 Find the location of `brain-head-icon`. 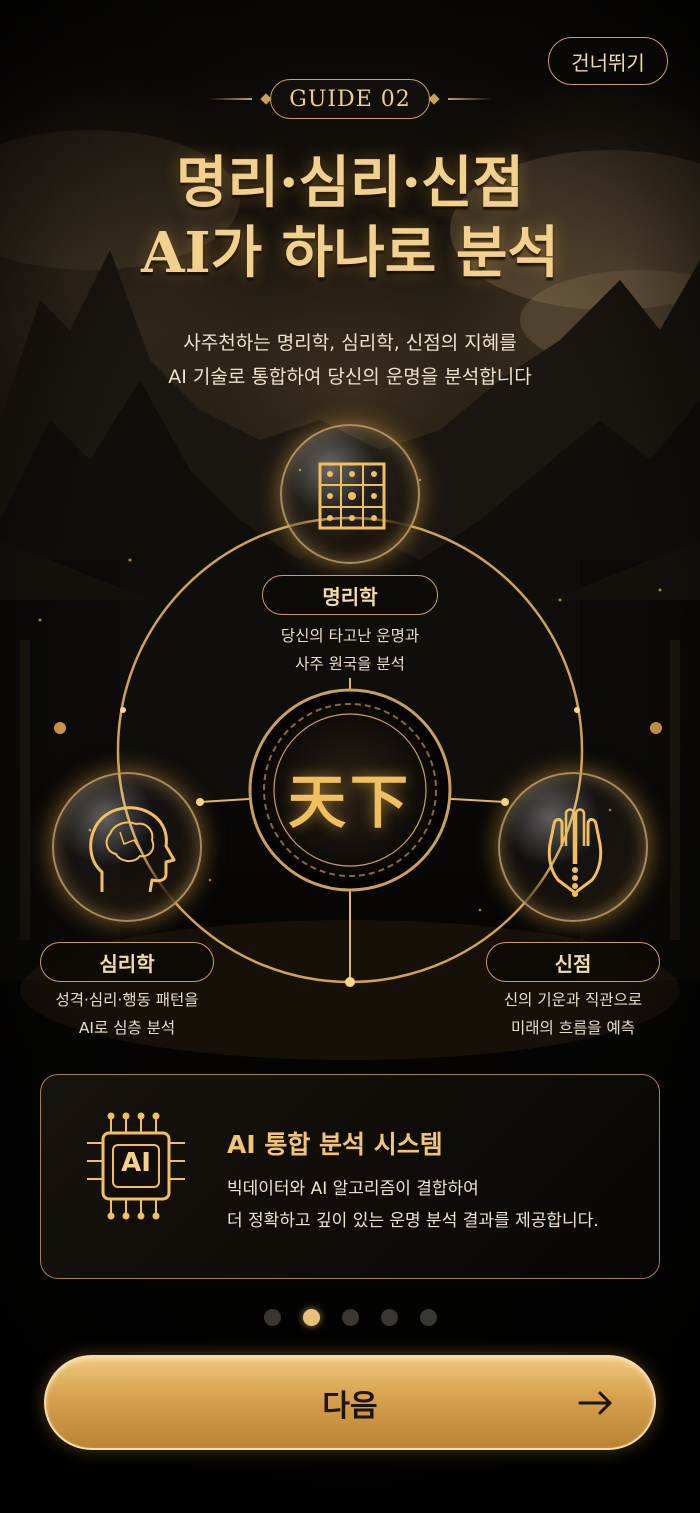

brain-head-icon is located at coordinates (132, 849).